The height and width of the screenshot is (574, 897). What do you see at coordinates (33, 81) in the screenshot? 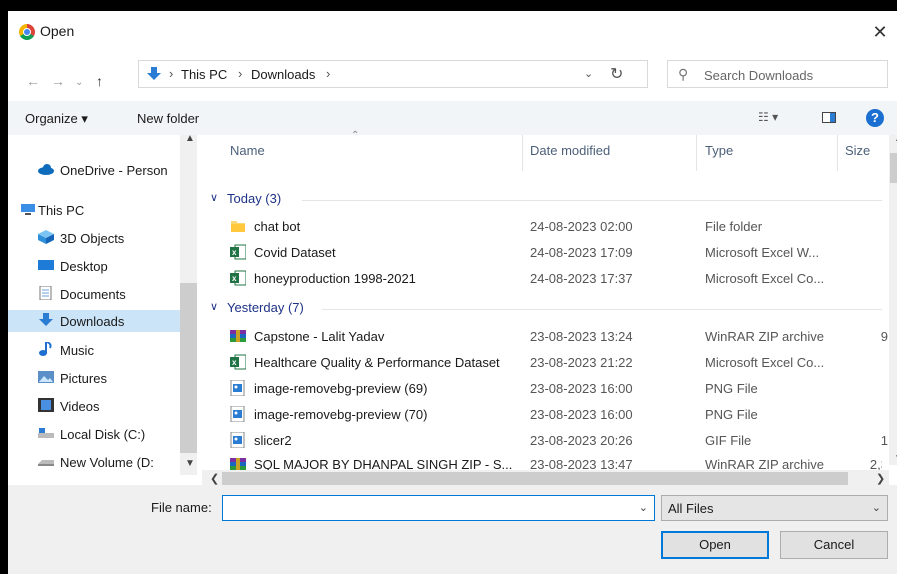
I see `back-arrow-icon: ←` at bounding box center [33, 81].